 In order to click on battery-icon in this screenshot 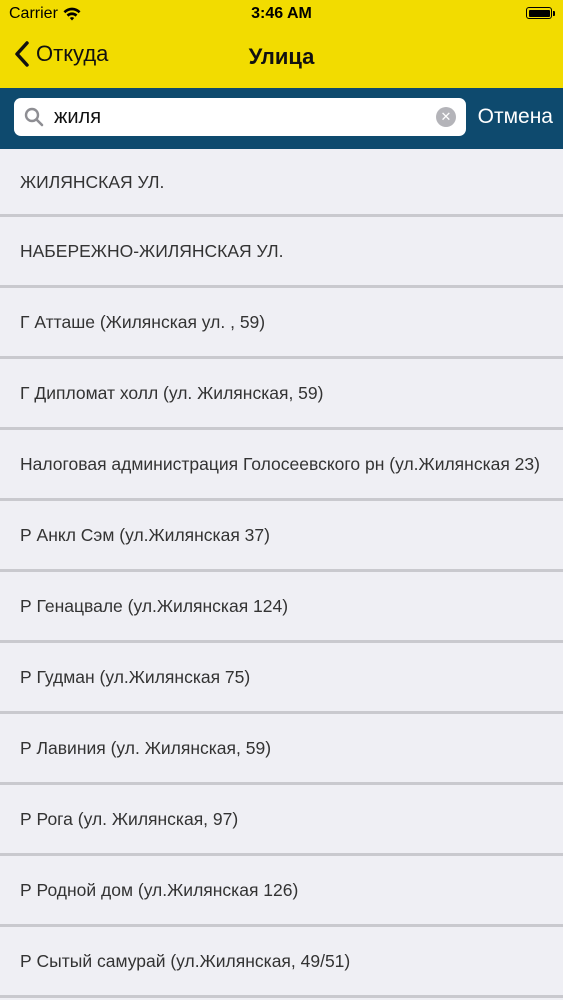, I will do `click(540, 13)`.